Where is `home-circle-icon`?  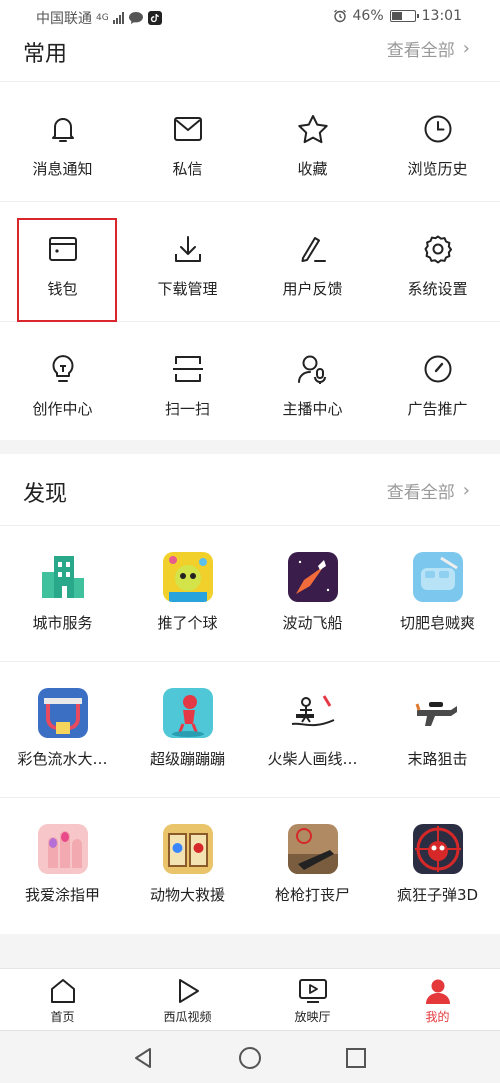 home-circle-icon is located at coordinates (250, 1058).